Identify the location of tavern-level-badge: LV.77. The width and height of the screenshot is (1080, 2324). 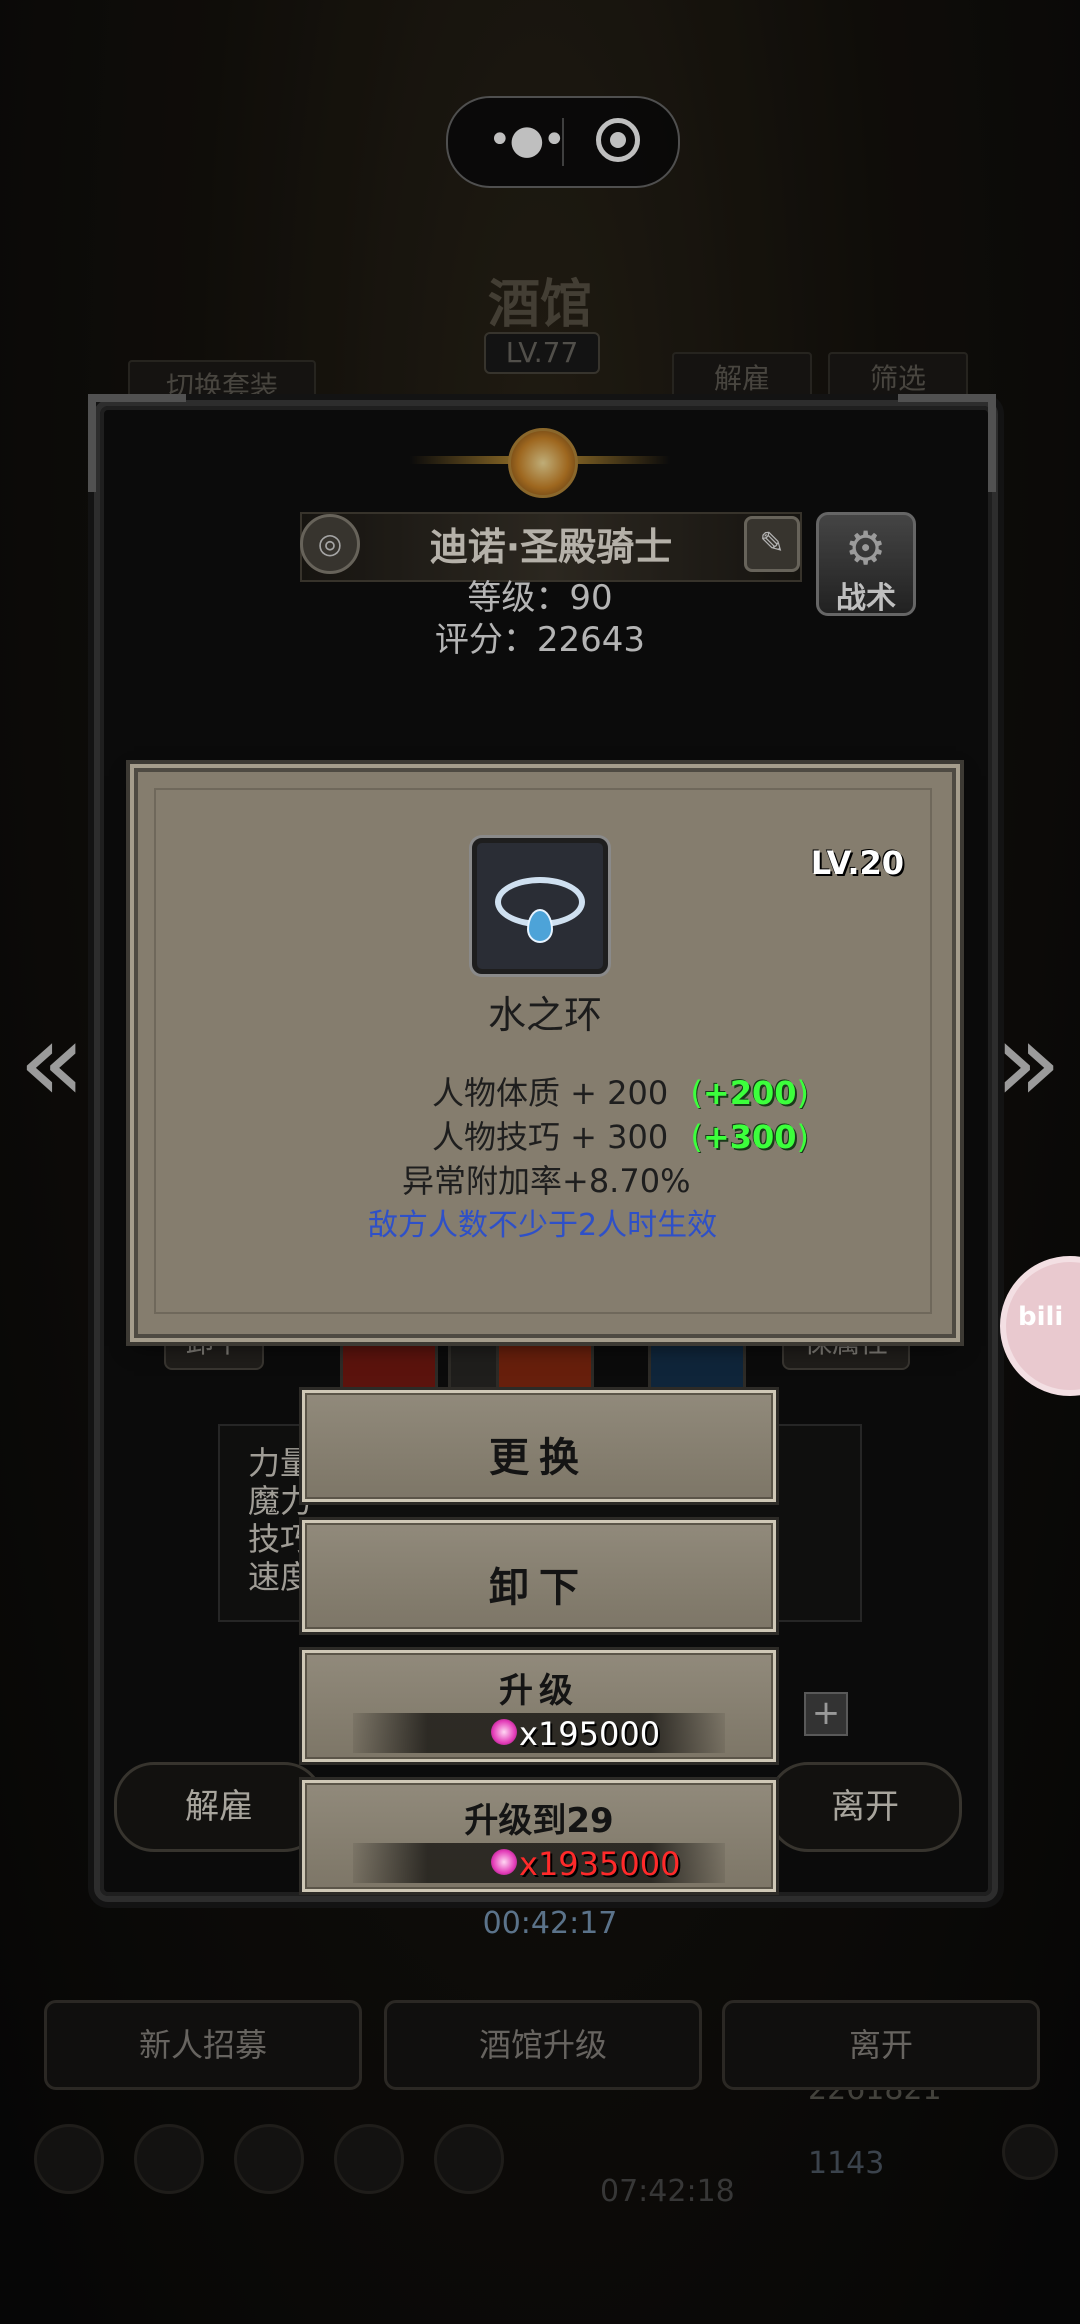
(542, 353).